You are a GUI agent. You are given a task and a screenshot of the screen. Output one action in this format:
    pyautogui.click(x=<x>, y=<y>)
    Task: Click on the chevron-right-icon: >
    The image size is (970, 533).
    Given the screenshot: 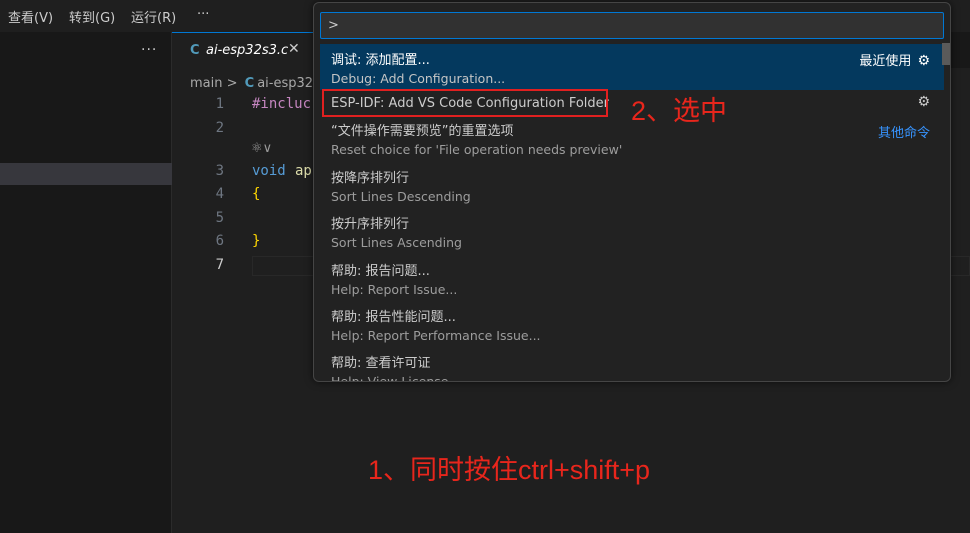 What is the action you would take?
    pyautogui.click(x=232, y=83)
    